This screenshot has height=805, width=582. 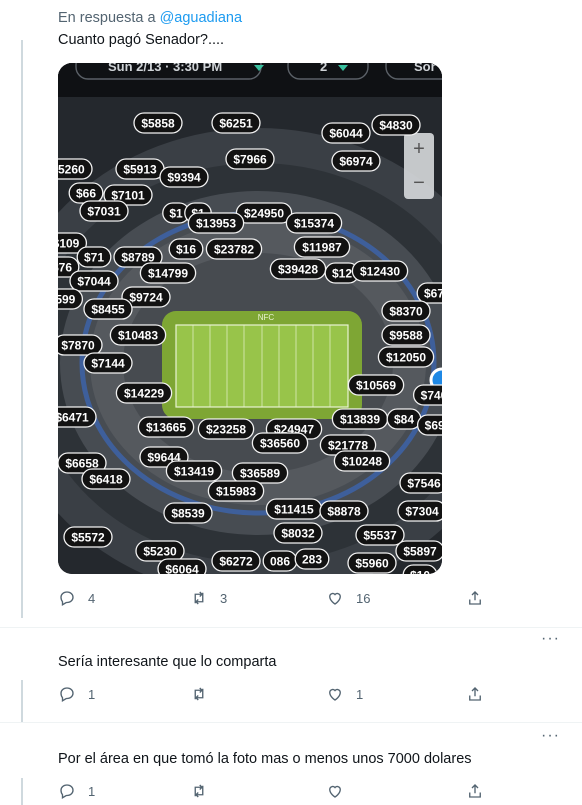 I want to click on price-tag: $10, so click(x=420, y=569).